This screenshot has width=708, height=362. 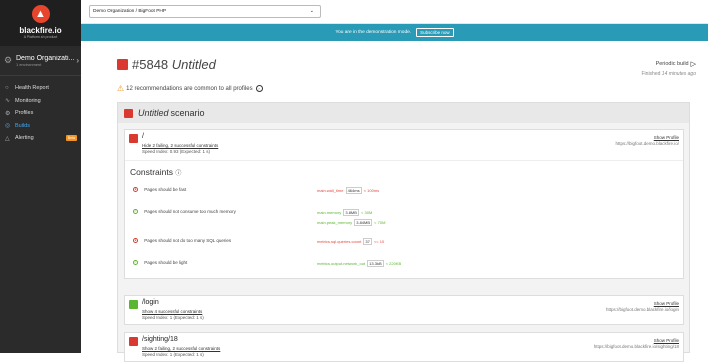 What do you see at coordinates (174, 64) in the screenshot?
I see `page-title: #5848 Untitled` at bounding box center [174, 64].